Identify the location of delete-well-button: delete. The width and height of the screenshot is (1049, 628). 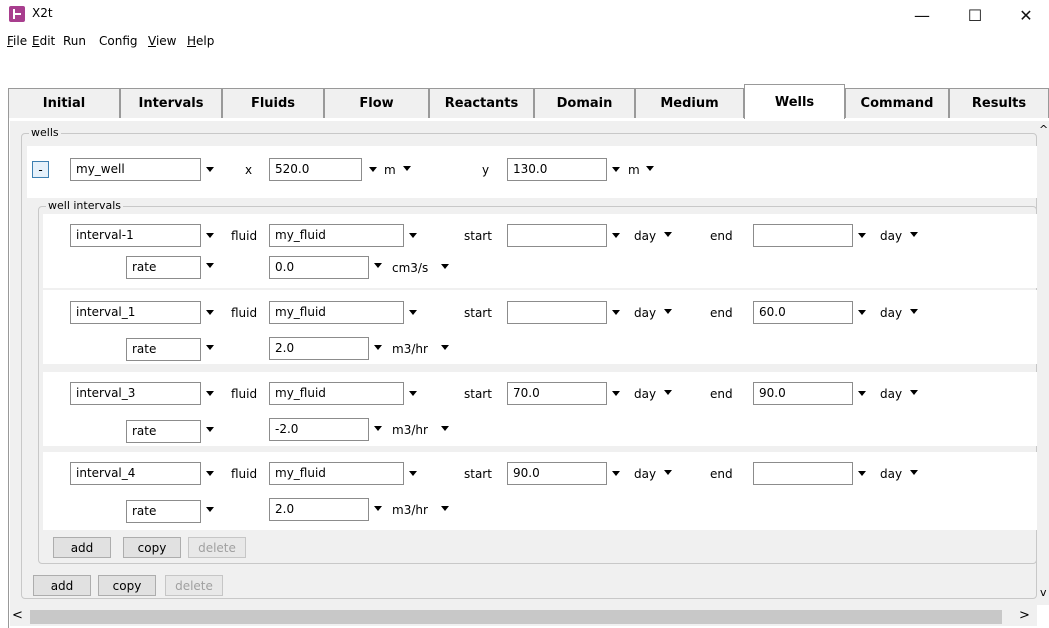
(194, 585).